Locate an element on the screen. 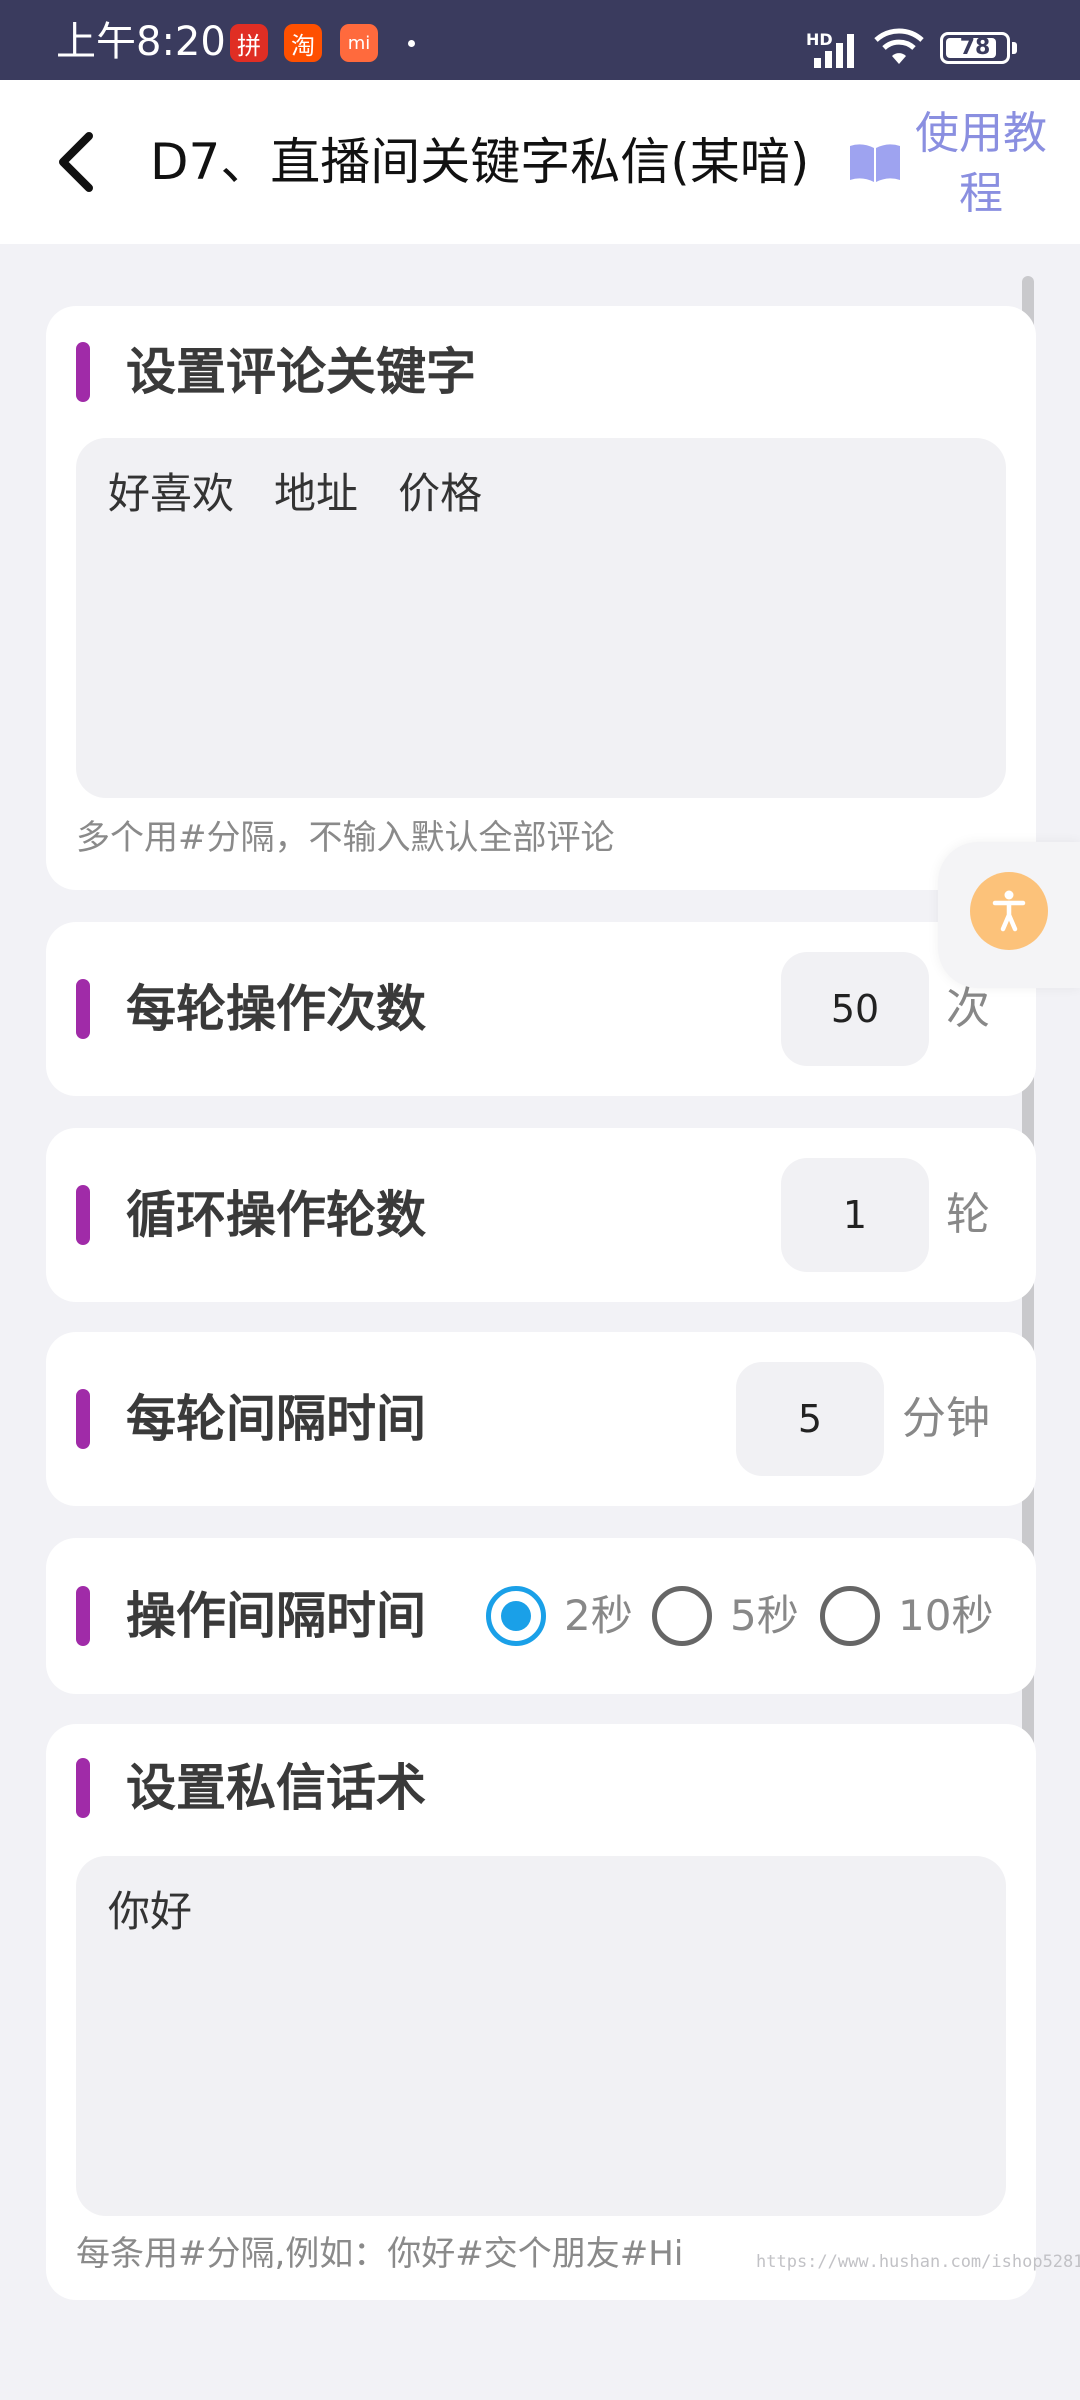 The height and width of the screenshot is (2400, 1080). keywords-input: 好喜欢 地址 价格 is located at coordinates (541, 618).